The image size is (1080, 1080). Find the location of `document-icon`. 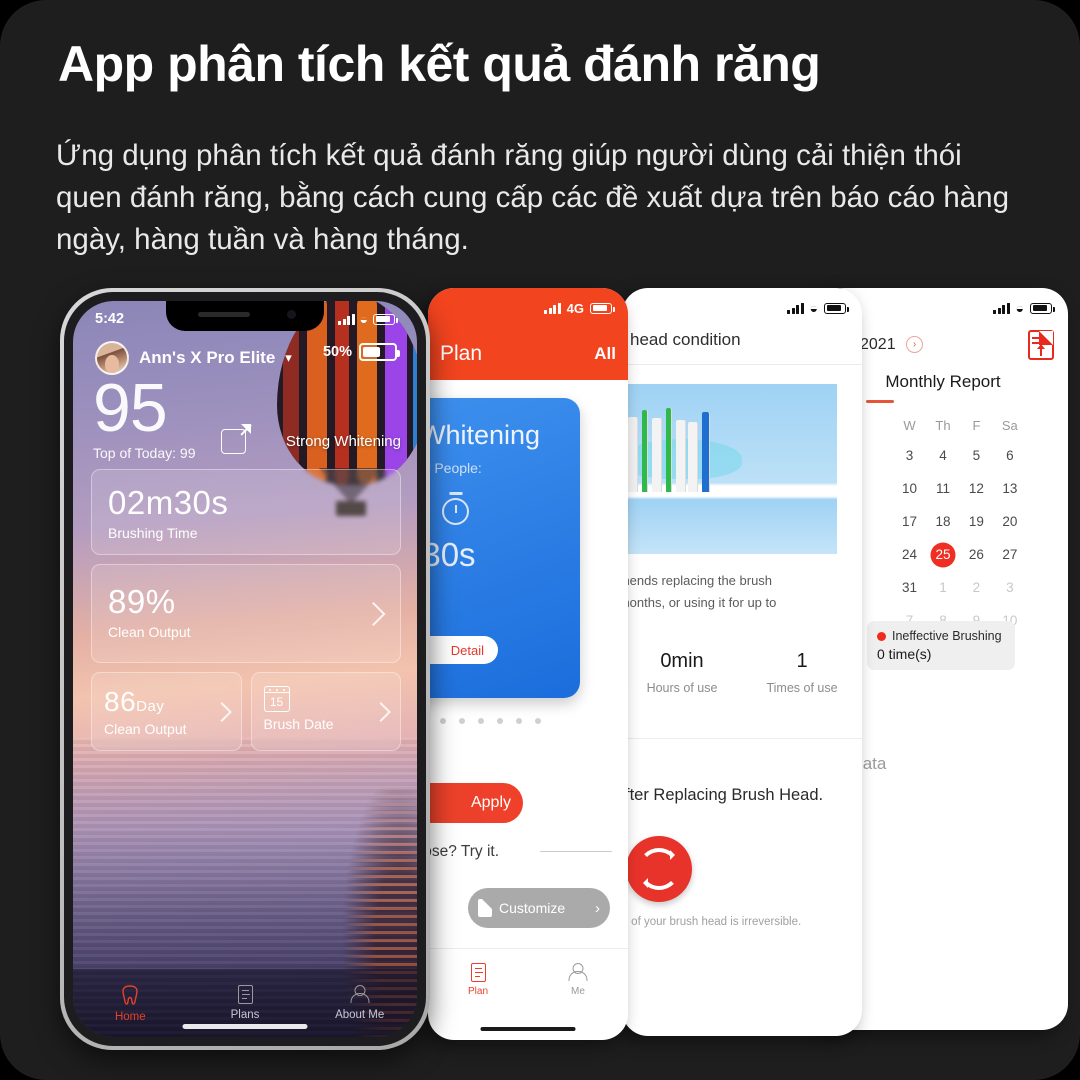

document-icon is located at coordinates (478, 972).